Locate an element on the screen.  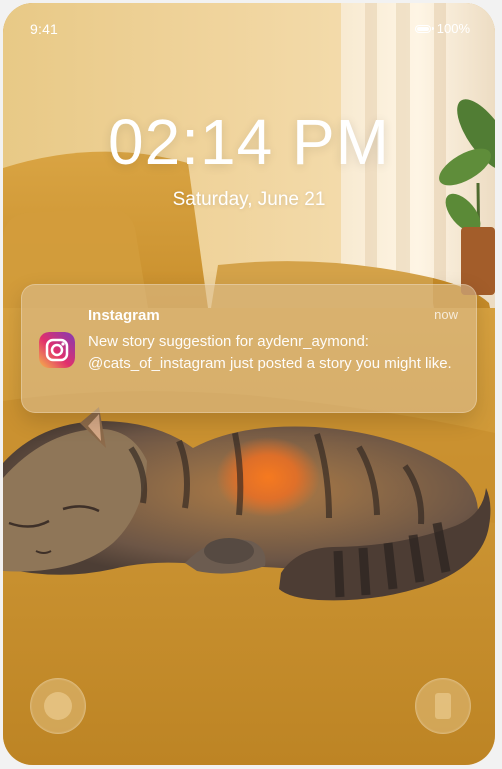
flashlight-icon is located at coordinates (58, 706).